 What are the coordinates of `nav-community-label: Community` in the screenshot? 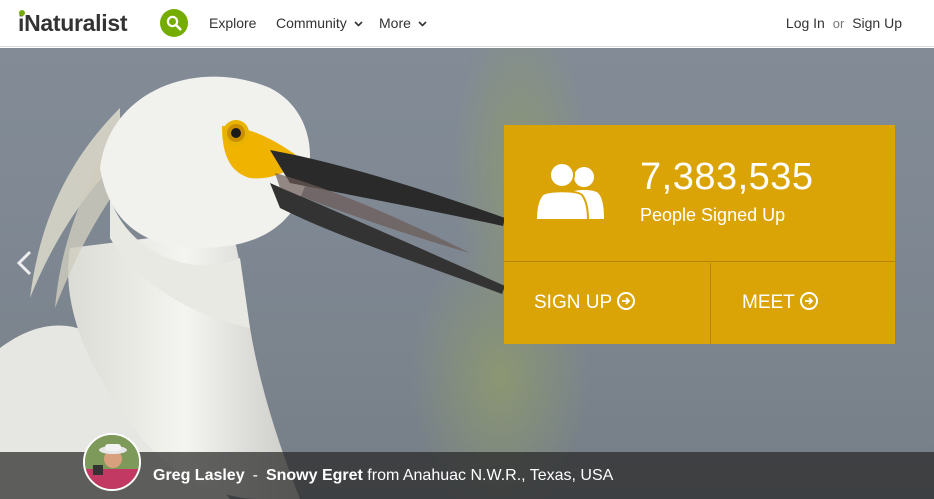 It's located at (311, 23).